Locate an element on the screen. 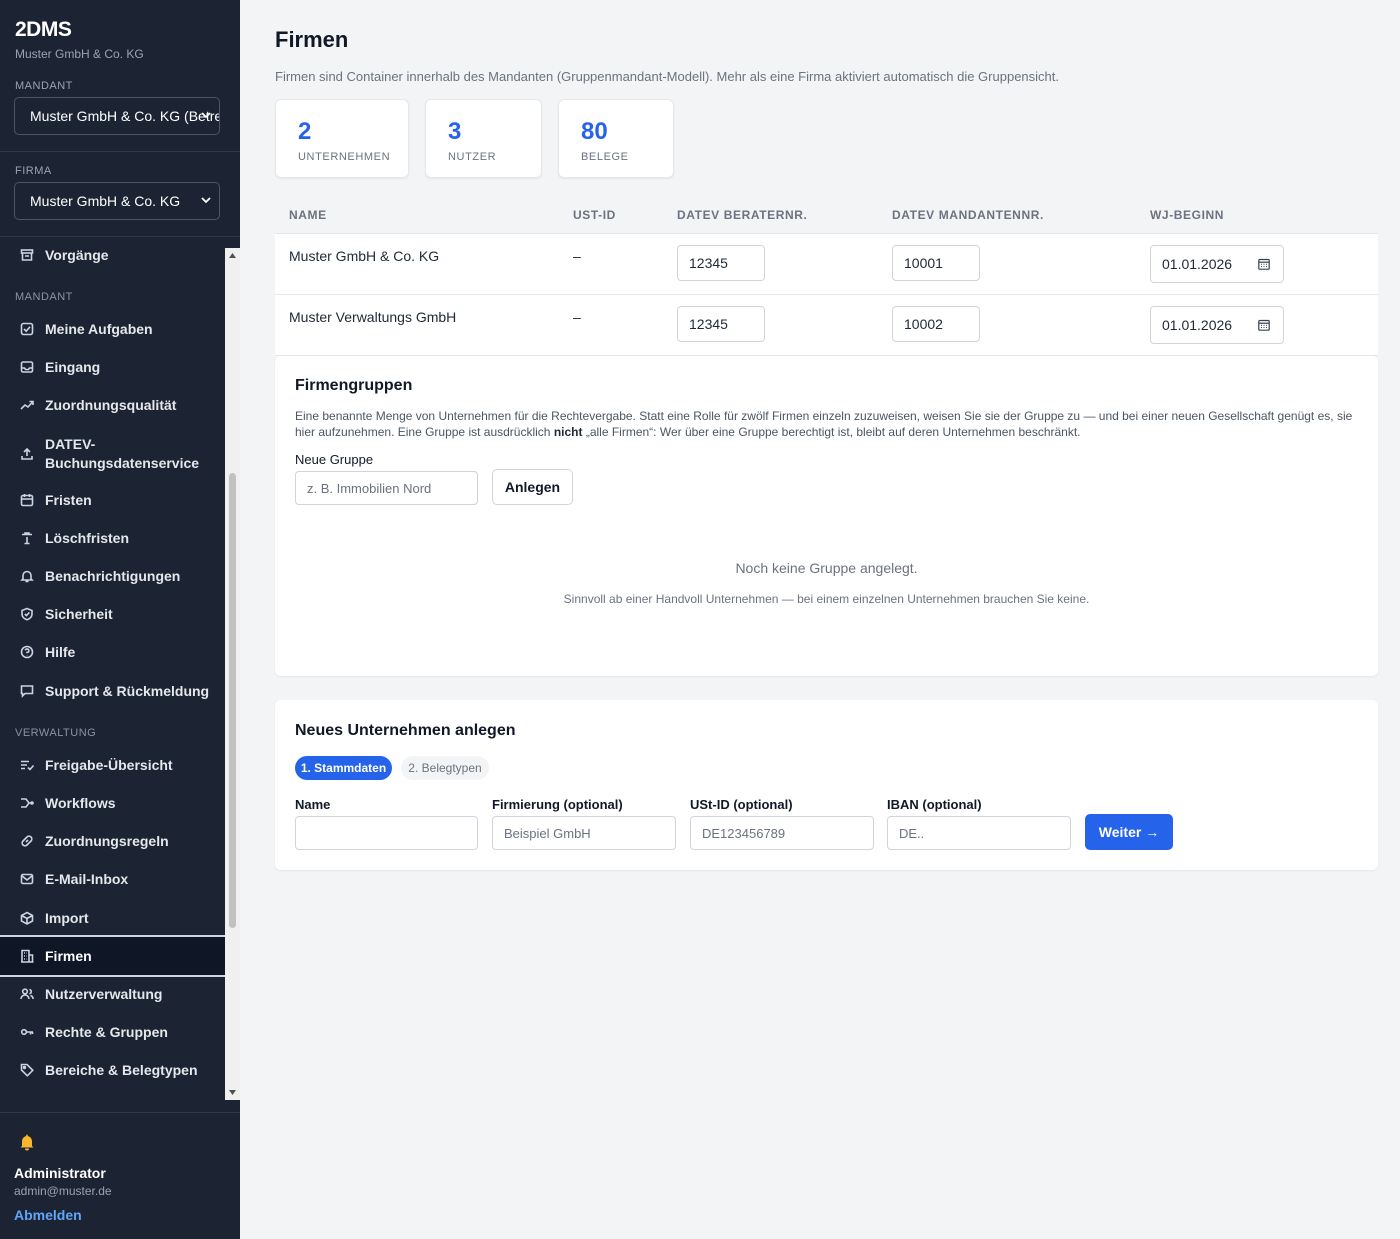  nav-item-datev: DATEV- Buchungsdatenservice is located at coordinates (112, 454).